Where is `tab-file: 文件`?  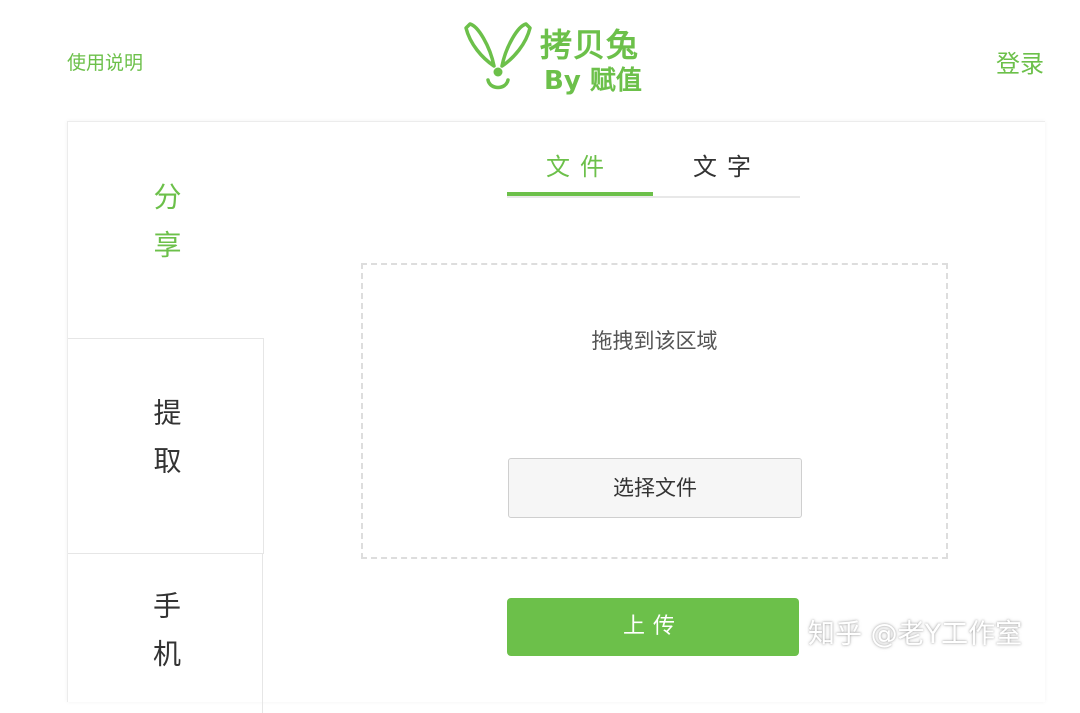
tab-file: 文件 is located at coordinates (580, 172).